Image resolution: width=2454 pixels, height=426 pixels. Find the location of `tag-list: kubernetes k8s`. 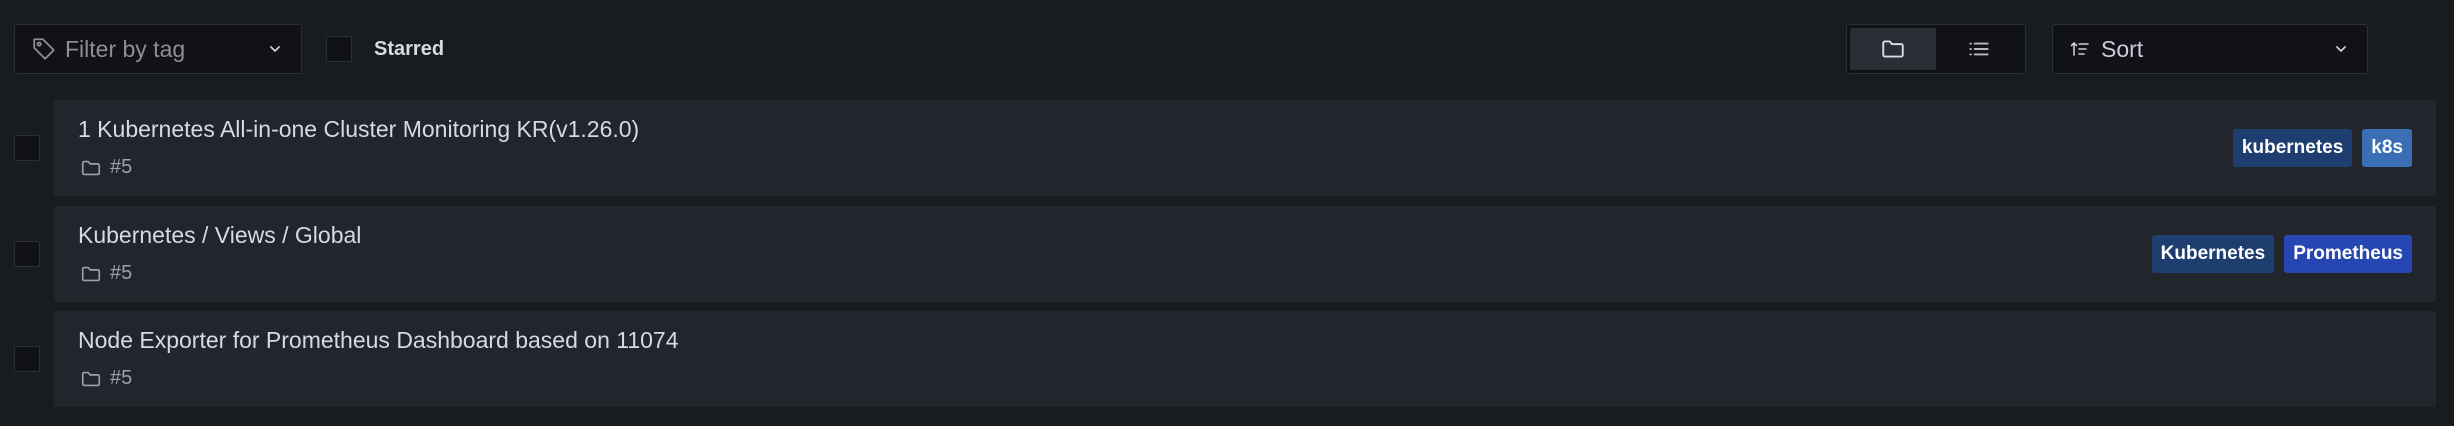

tag-list: kubernetes k8s is located at coordinates (2322, 148).